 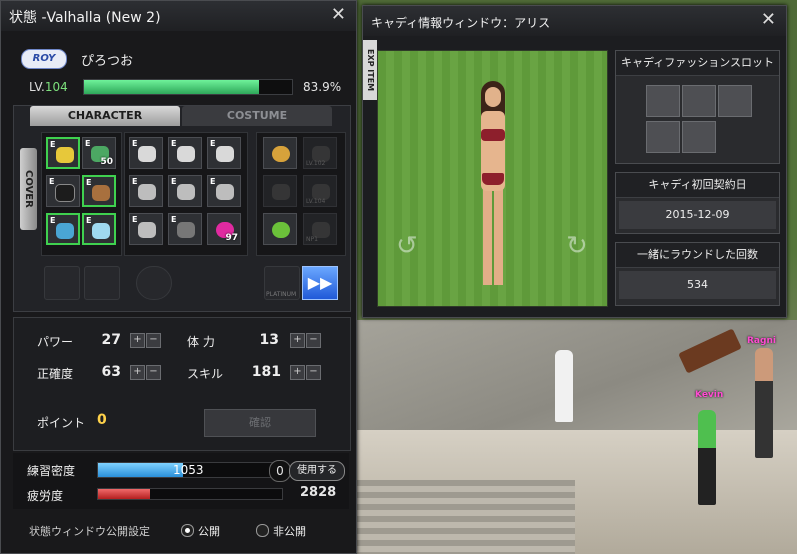 What do you see at coordinates (282, 283) in the screenshot?
I see `platinum-slot: PLATINUM` at bounding box center [282, 283].